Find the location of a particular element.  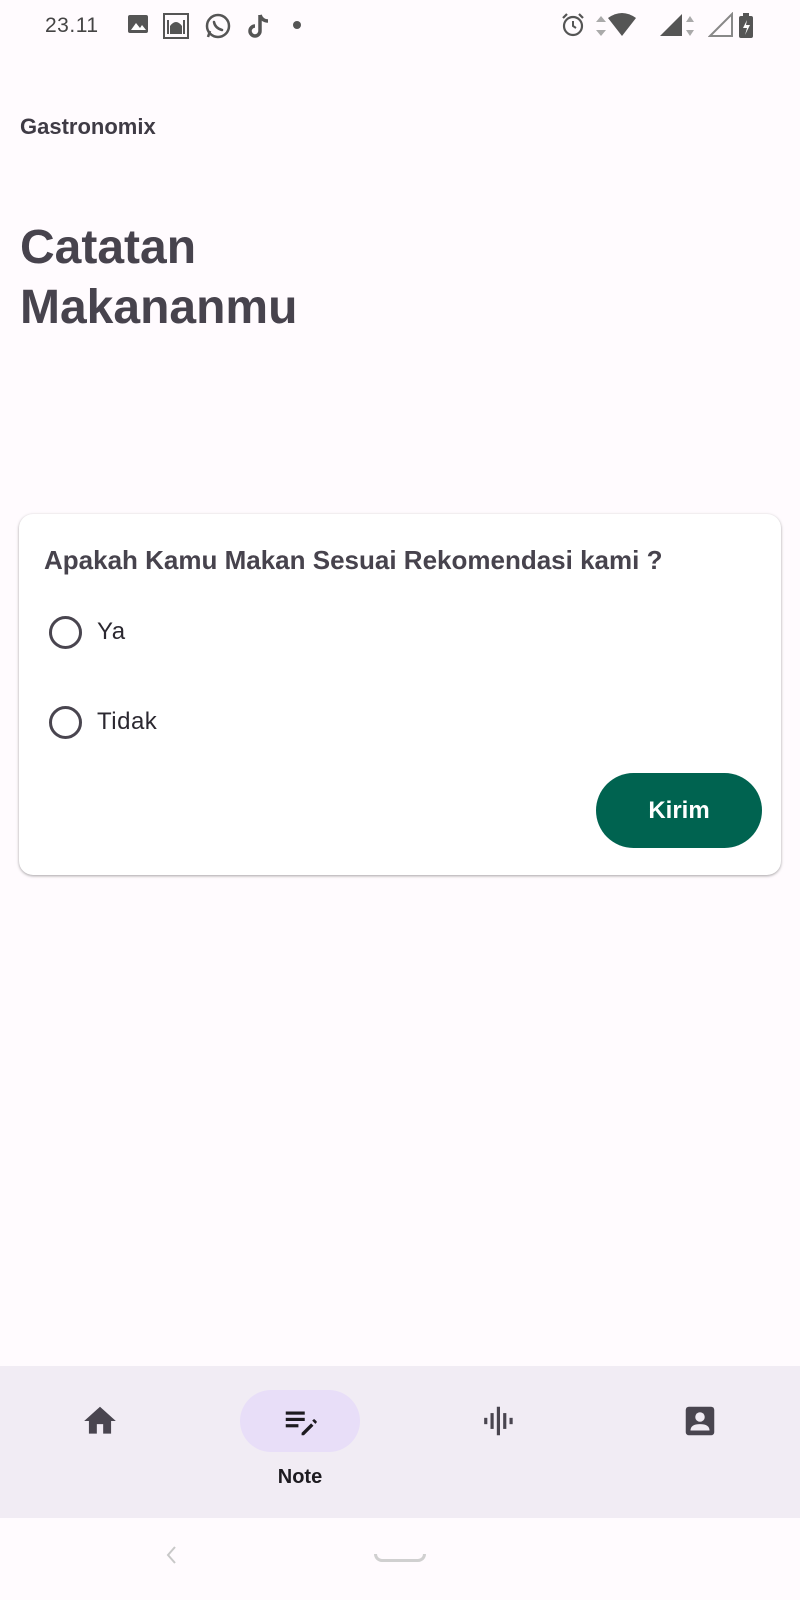

dot-icon is located at coordinates (297, 25).